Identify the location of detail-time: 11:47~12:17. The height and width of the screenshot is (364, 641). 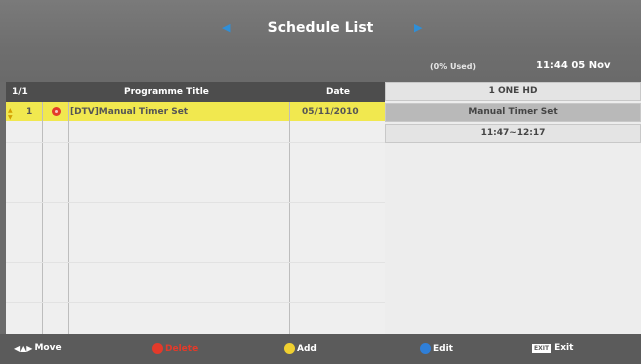
(513, 133).